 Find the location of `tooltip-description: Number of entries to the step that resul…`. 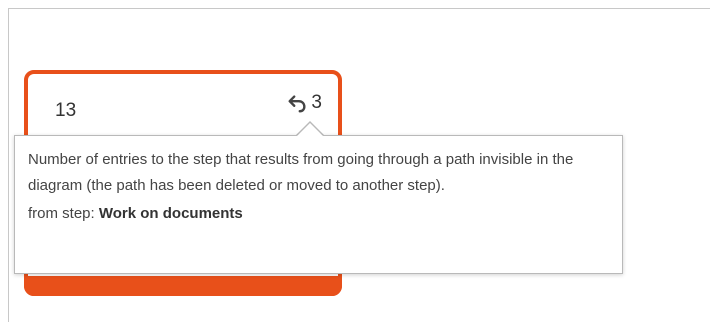

tooltip-description: Number of entries to the step that resul… is located at coordinates (301, 172).